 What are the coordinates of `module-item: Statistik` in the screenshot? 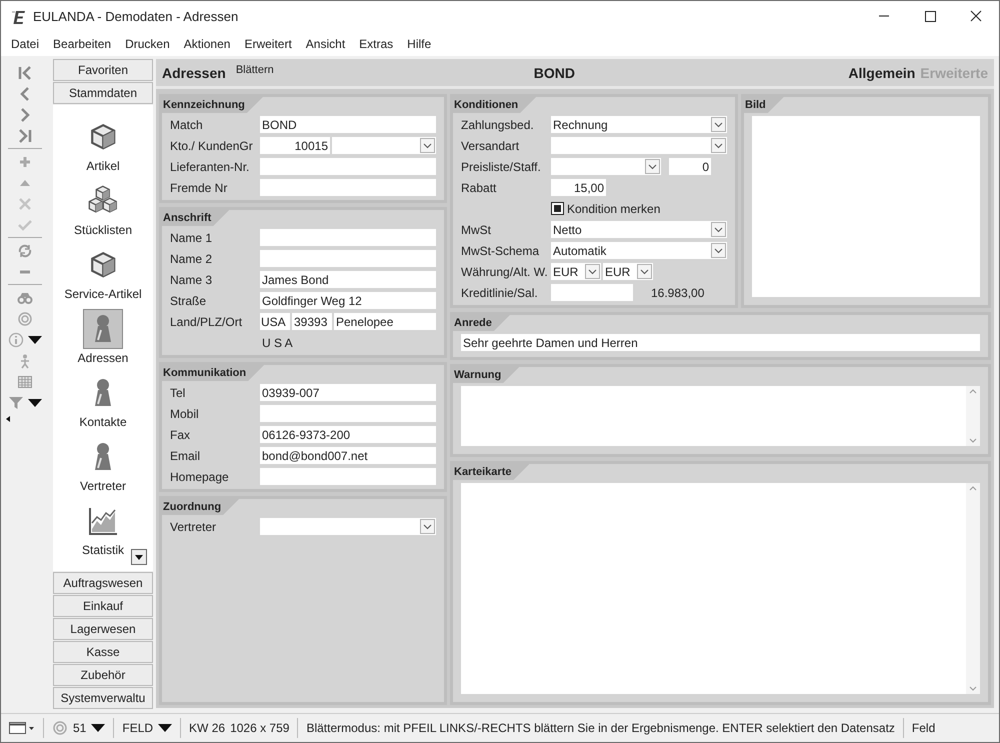 It's located at (103, 529).